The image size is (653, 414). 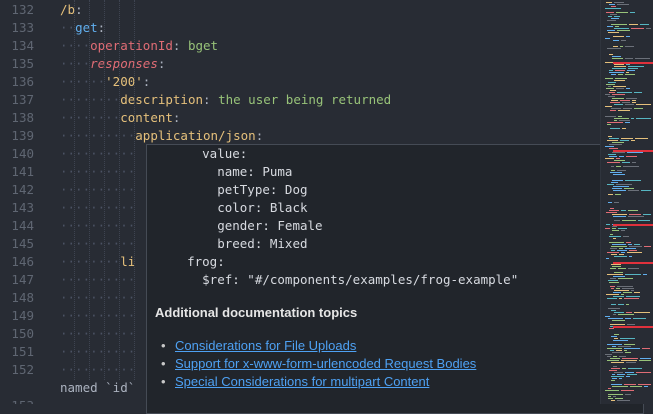 What do you see at coordinates (265, 345) in the screenshot?
I see `link-file-uploads: Considerations for File Uploads` at bounding box center [265, 345].